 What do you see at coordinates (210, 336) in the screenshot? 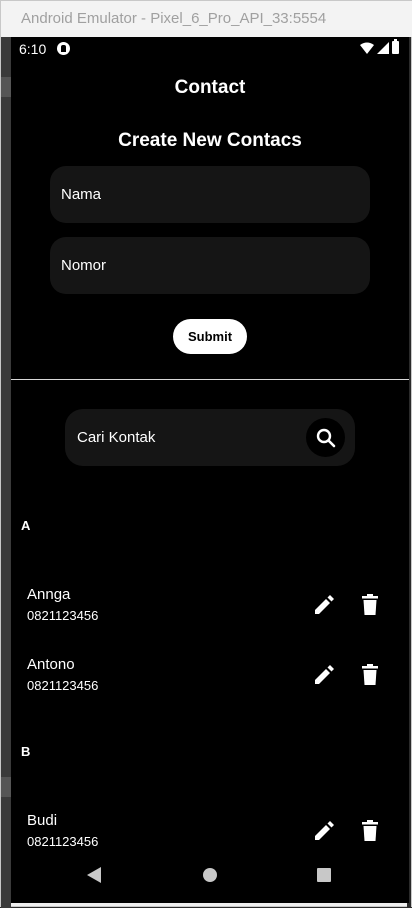
I see `submit-button: Submit` at bounding box center [210, 336].